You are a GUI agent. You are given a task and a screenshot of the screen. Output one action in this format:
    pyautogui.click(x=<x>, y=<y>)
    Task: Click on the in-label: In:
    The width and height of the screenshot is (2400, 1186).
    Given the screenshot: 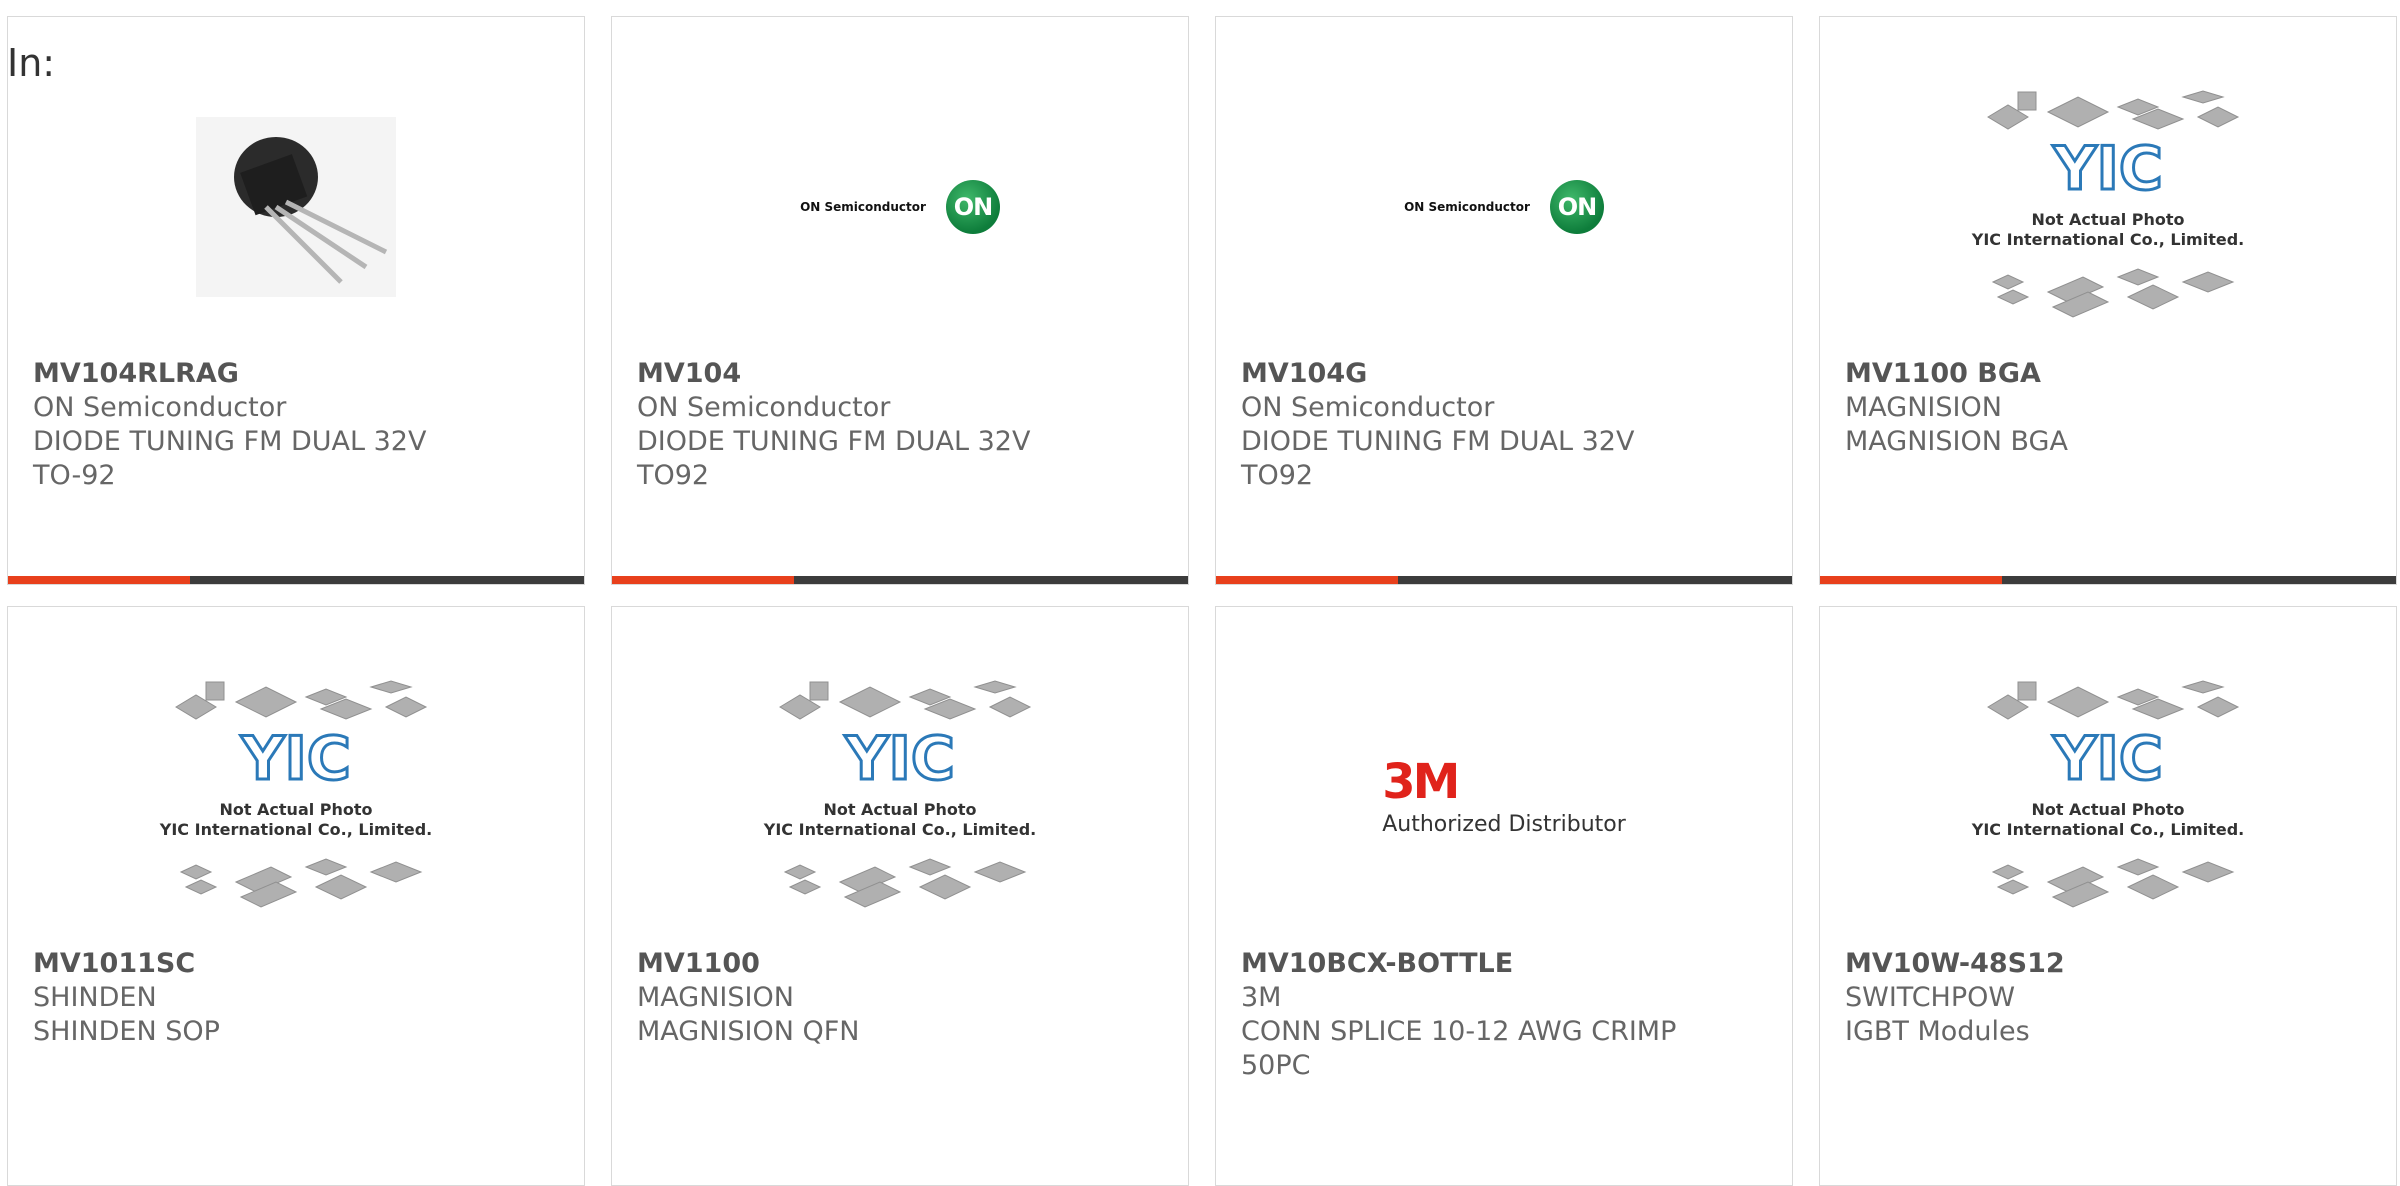 What is the action you would take?
    pyautogui.click(x=31, y=63)
    